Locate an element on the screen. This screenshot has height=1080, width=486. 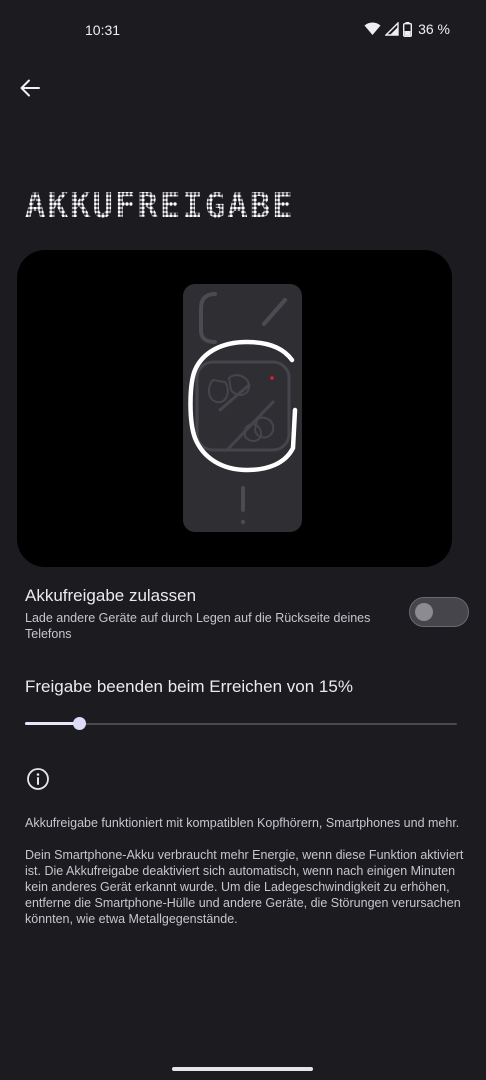
slider-title: Freigabe beenden beim Erreichen von 15% is located at coordinates (189, 686).